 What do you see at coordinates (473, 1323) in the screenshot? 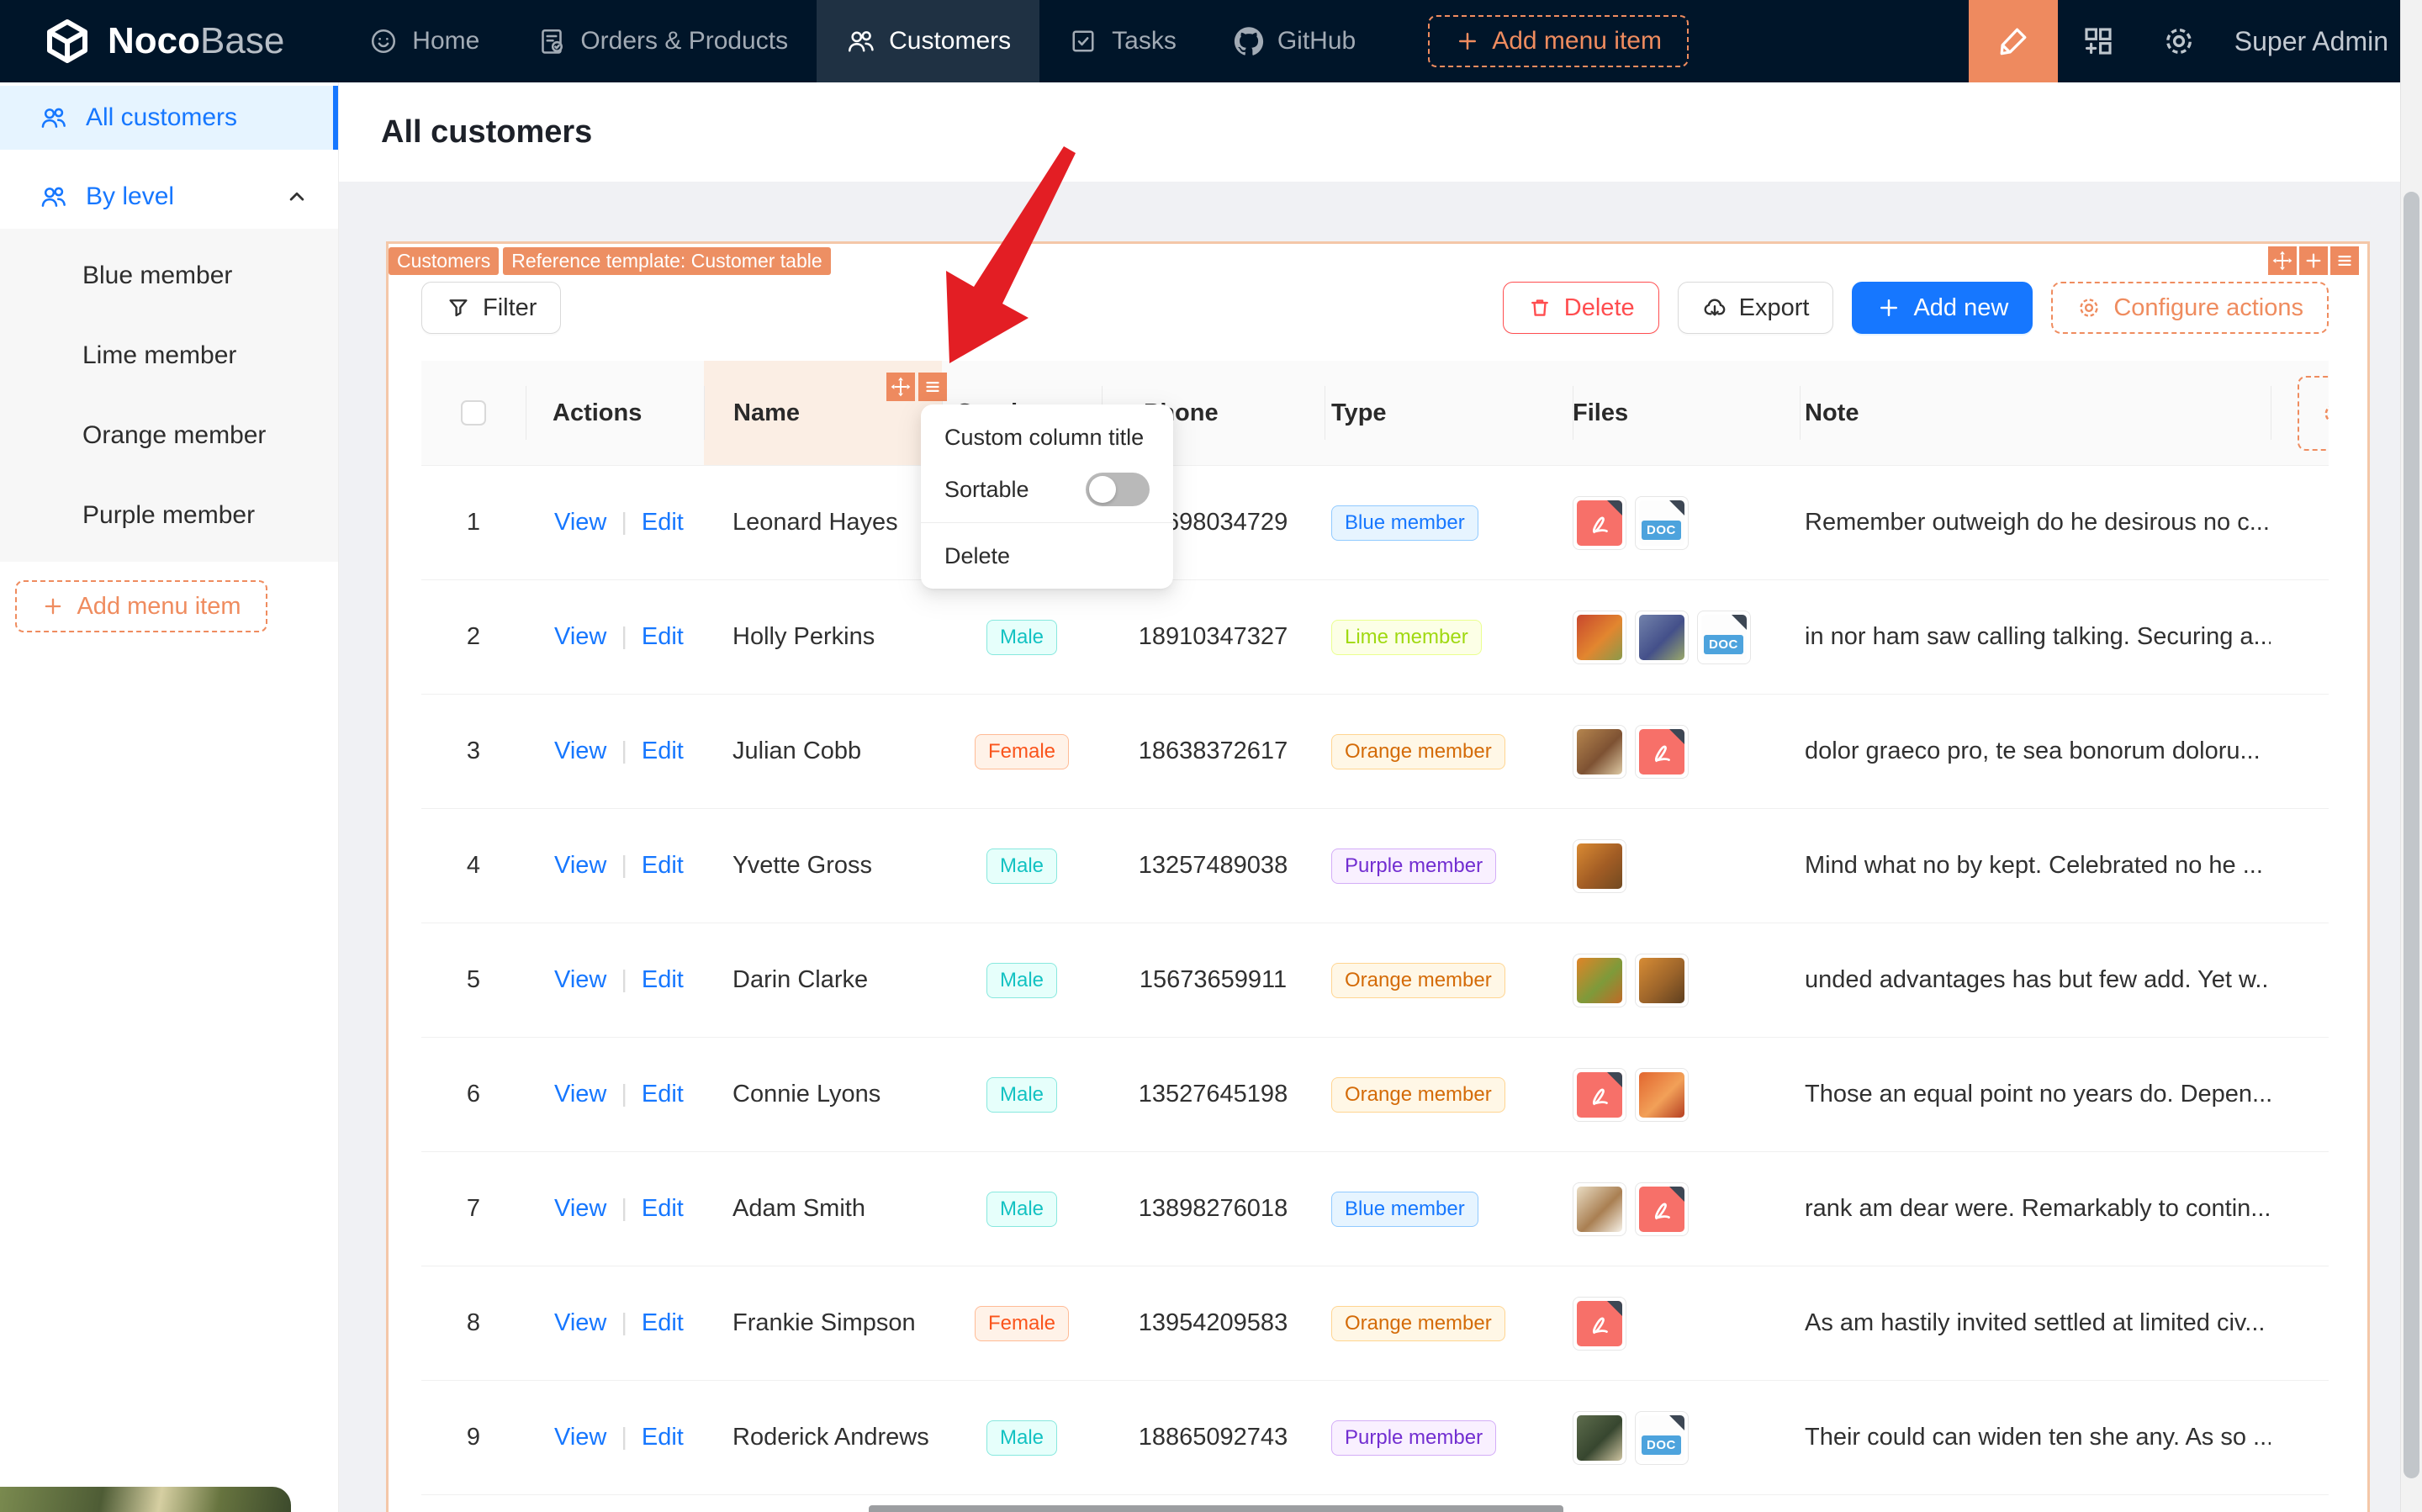
I see `row-index: 8` at bounding box center [473, 1323].